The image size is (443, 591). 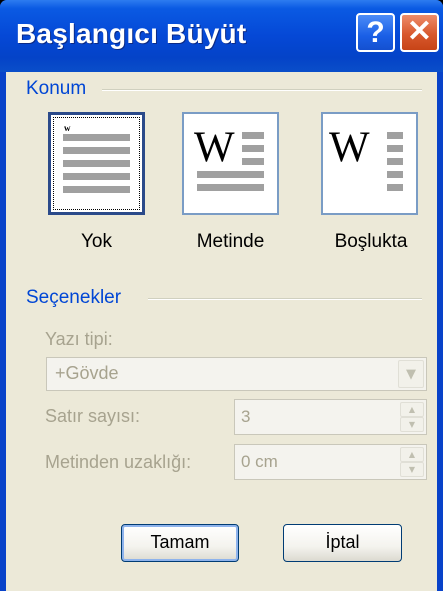 I want to click on position-group-divider, so click(x=262, y=90).